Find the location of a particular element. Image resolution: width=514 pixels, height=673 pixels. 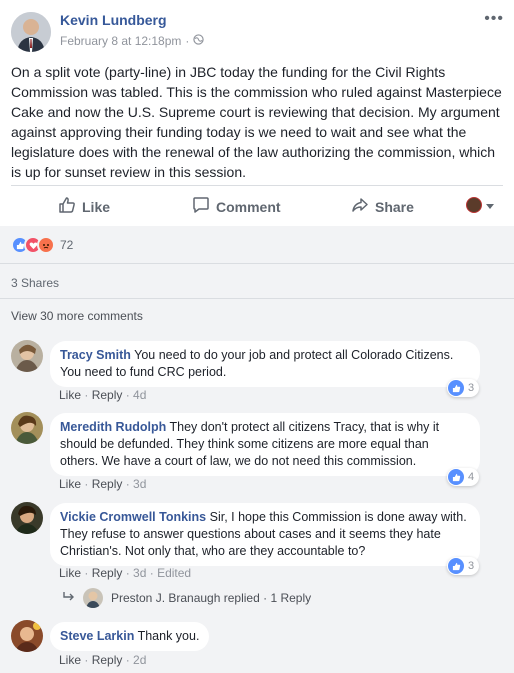

commenter-name: Vickie Cromwell Tonkins is located at coordinates (133, 517).